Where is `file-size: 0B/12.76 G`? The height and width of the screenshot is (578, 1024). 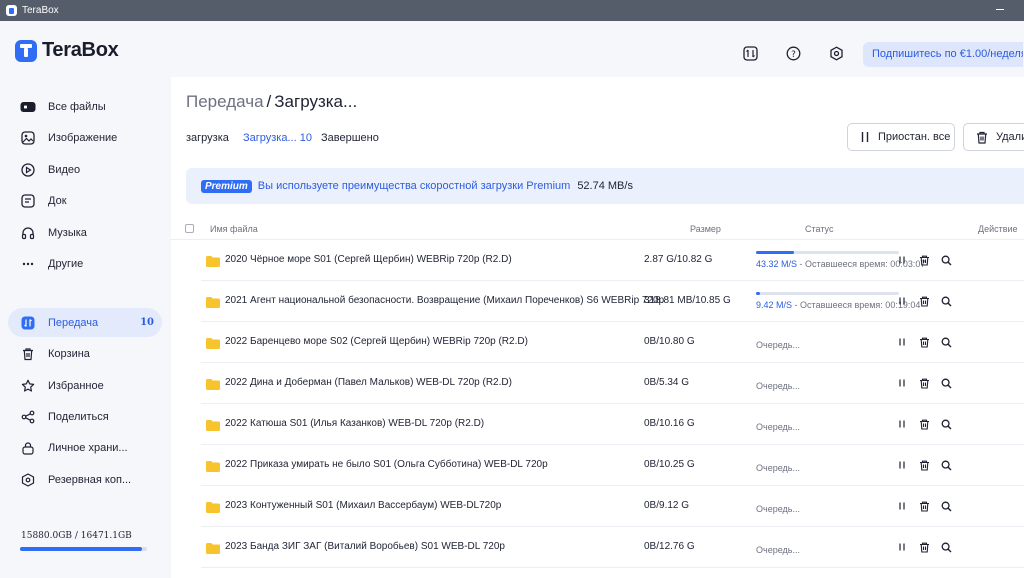 file-size: 0B/12.76 G is located at coordinates (669, 546).